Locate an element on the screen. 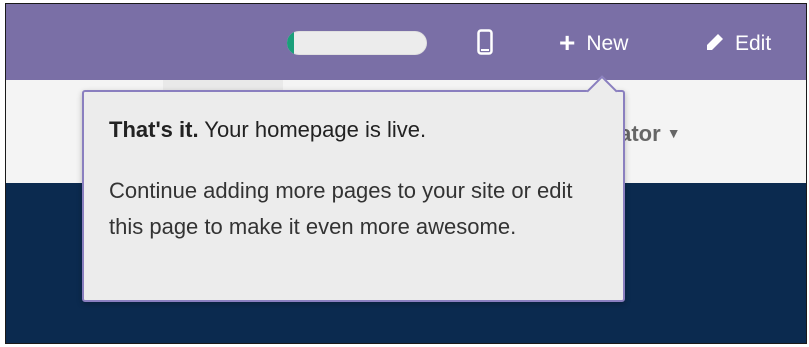 This screenshot has width=809, height=347. pencil-icon is located at coordinates (715, 44).